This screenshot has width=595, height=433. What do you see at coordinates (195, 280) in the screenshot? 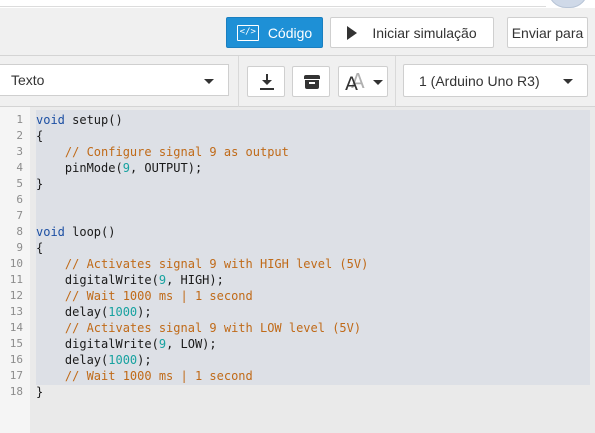
I see `code-token: , HIGH);` at bounding box center [195, 280].